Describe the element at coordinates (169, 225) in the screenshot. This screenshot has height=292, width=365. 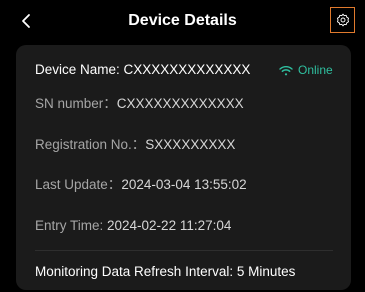
I see `entry-time-value: 2024-02-22 11:27:04` at that location.